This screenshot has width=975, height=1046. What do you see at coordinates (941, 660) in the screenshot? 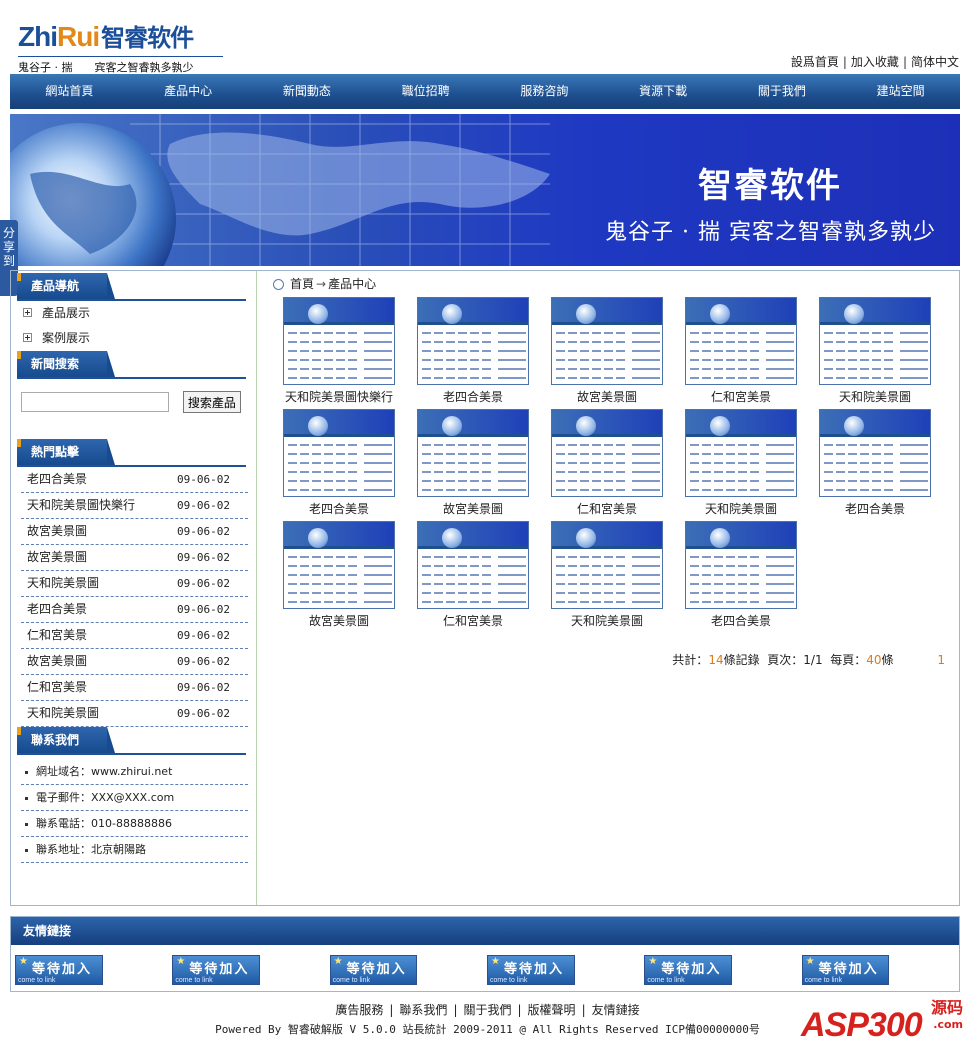
I see `page-link-1: 1` at bounding box center [941, 660].